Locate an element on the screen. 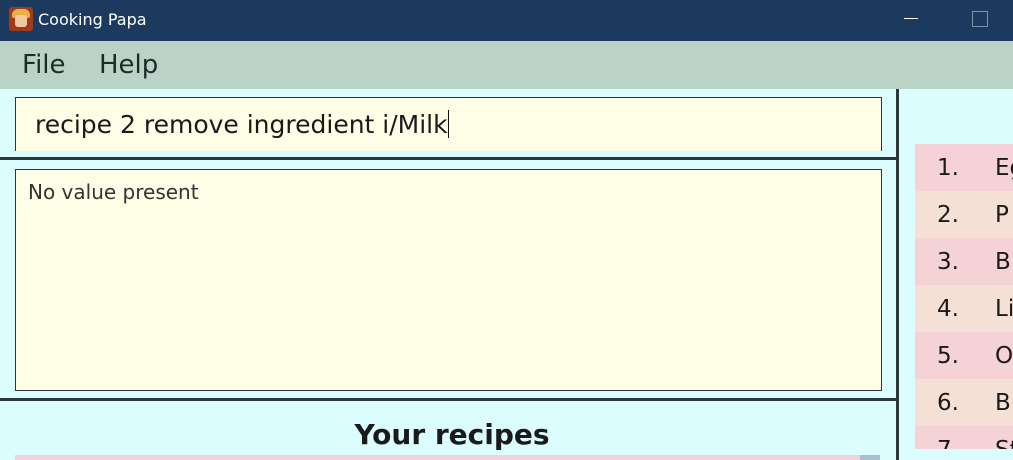  ingredient-name: Li is located at coordinates (1004, 309).